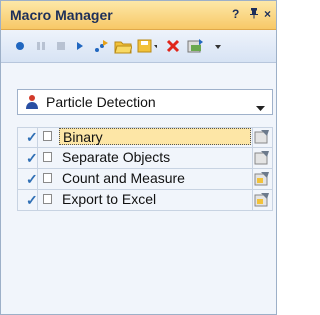 The image size is (320, 315). I want to click on export-icon, so click(195, 46).